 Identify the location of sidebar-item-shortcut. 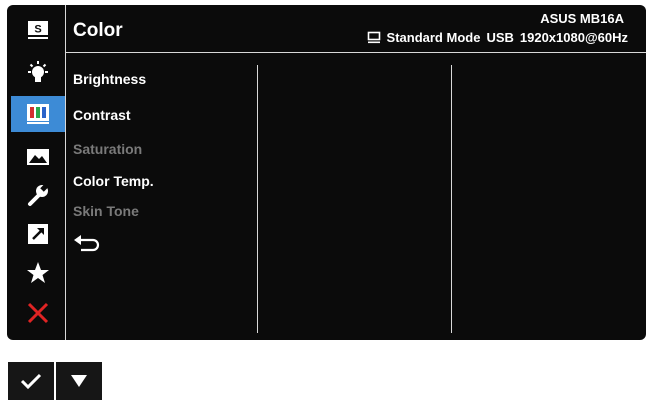
(38, 234).